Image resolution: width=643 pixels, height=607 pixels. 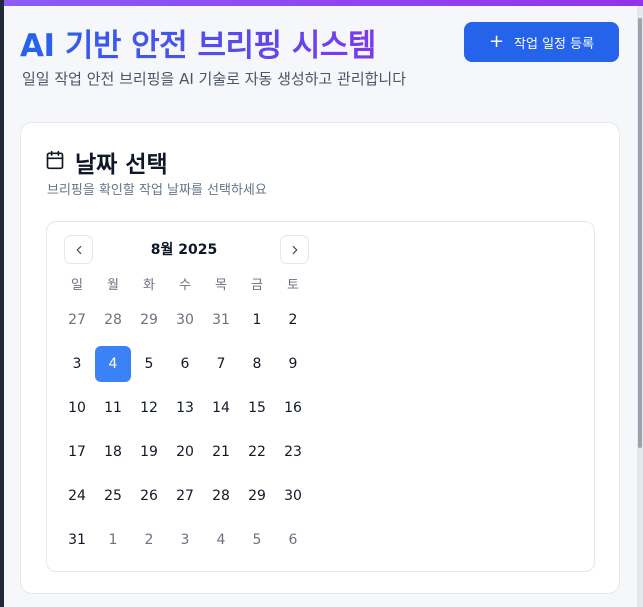 What do you see at coordinates (77, 408) in the screenshot?
I see `calendar-day: 10` at bounding box center [77, 408].